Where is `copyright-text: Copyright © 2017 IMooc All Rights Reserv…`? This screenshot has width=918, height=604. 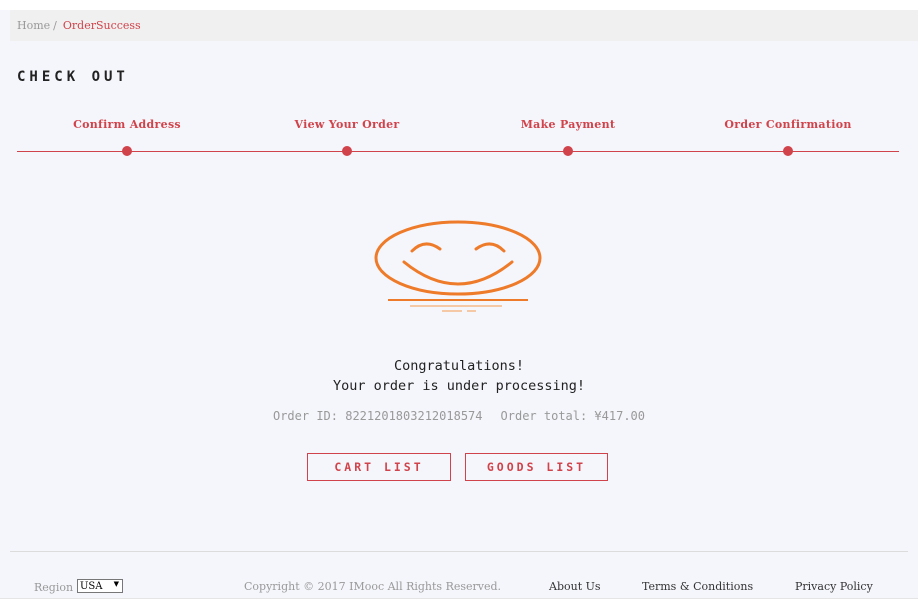
copyright-text: Copyright © 2017 IMooc All Rights Reserv… is located at coordinates (373, 586).